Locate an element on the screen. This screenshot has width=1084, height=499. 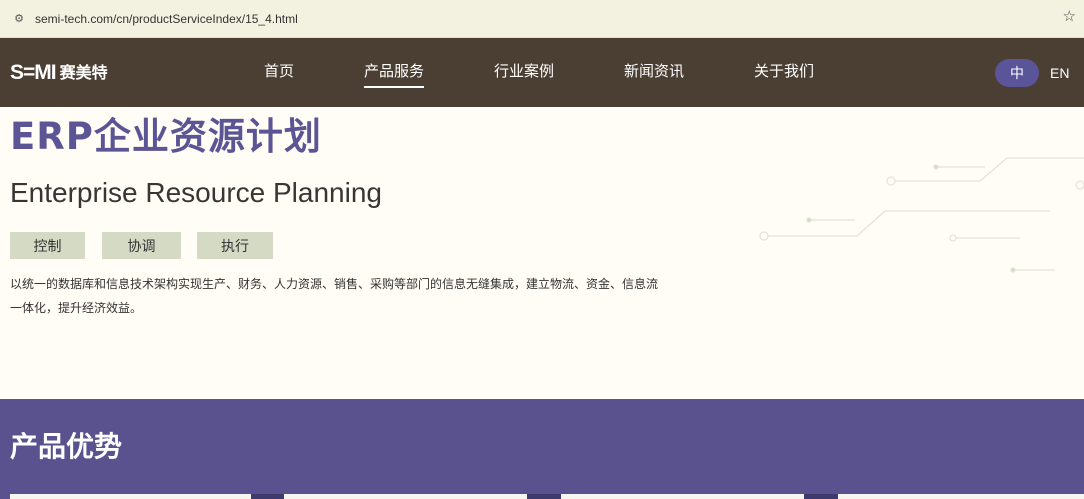
language-english-button: EN is located at coordinates (1059, 73).